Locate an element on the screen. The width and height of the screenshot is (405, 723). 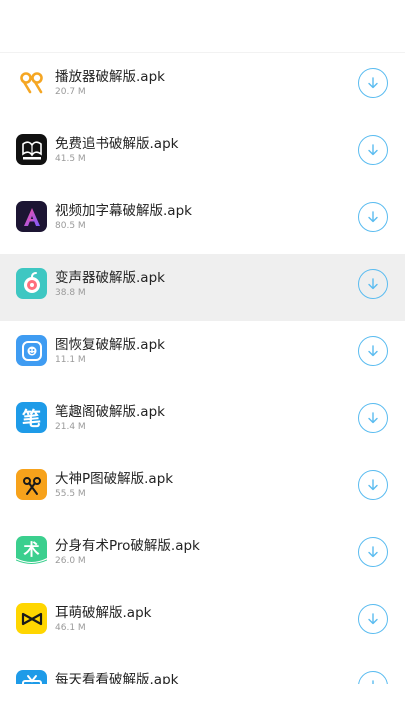
app-size: 21.4 M is located at coordinates (70, 427).